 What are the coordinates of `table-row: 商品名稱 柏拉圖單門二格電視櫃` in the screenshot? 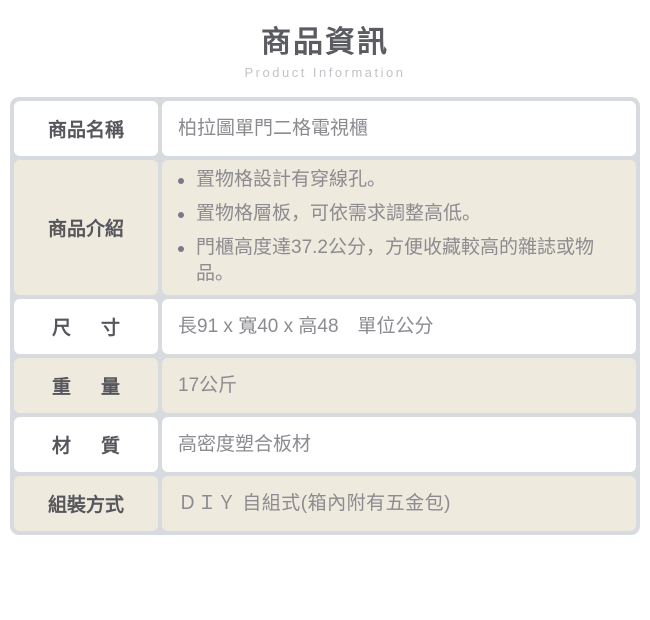 It's located at (325, 128).